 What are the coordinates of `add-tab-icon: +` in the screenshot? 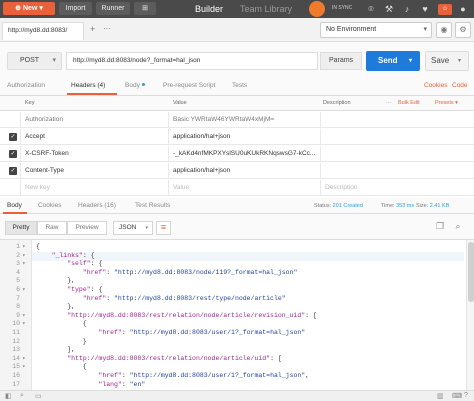 It's located at (95, 29).